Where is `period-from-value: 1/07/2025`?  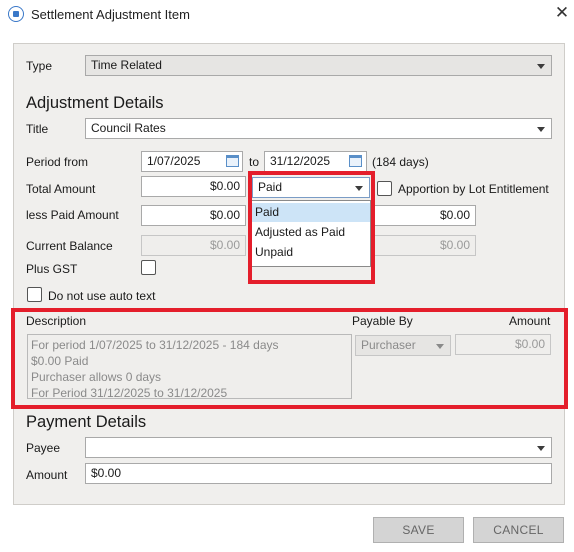 period-from-value: 1/07/2025 is located at coordinates (174, 161).